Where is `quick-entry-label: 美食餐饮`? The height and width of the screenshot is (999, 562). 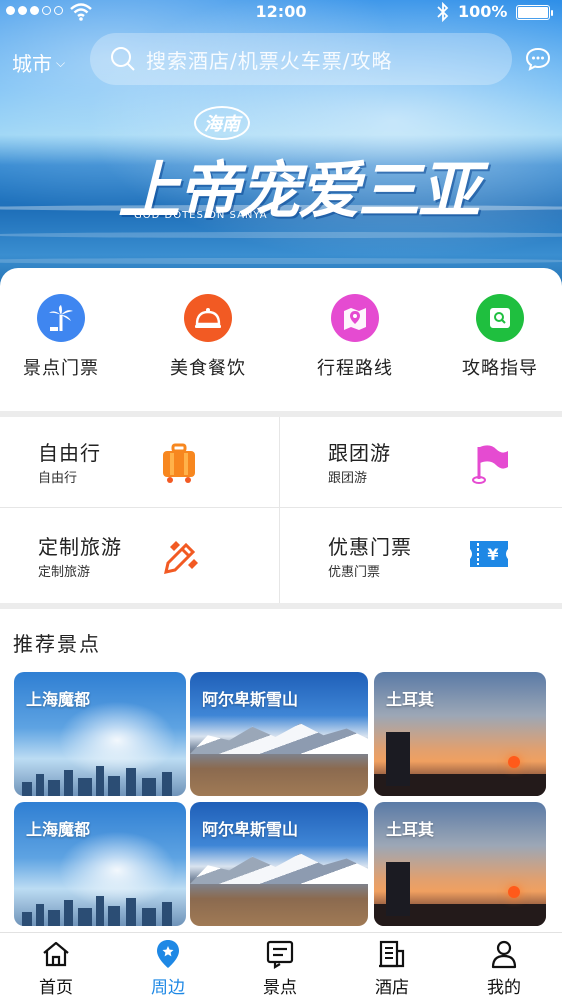
quick-entry-label: 美食餐饮 is located at coordinates (208, 368).